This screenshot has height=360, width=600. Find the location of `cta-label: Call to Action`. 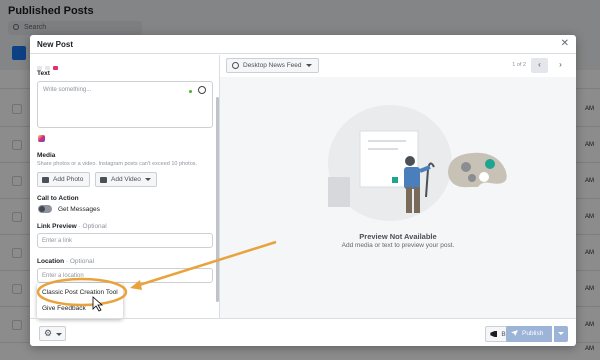

cta-label: Call to Action is located at coordinates (58, 198).